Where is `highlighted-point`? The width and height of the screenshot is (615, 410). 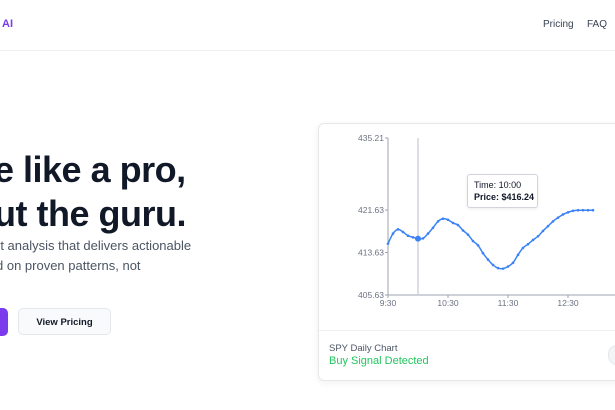
highlighted-point is located at coordinates (418, 238).